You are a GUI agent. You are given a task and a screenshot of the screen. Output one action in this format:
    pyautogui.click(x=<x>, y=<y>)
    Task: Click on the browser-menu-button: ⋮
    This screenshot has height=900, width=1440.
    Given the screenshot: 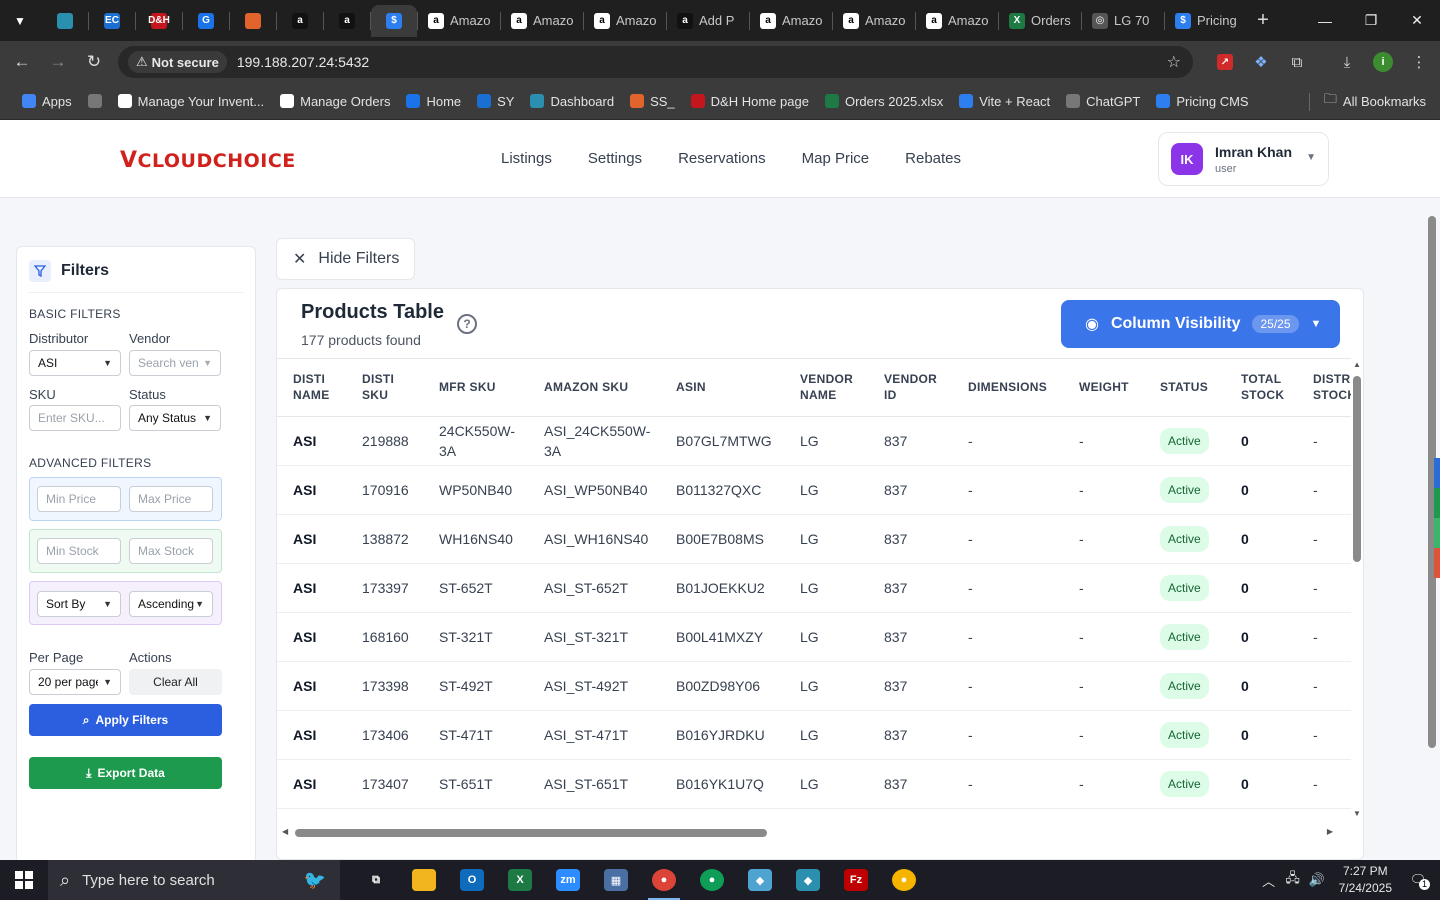 What is the action you would take?
    pyautogui.click(x=1419, y=62)
    